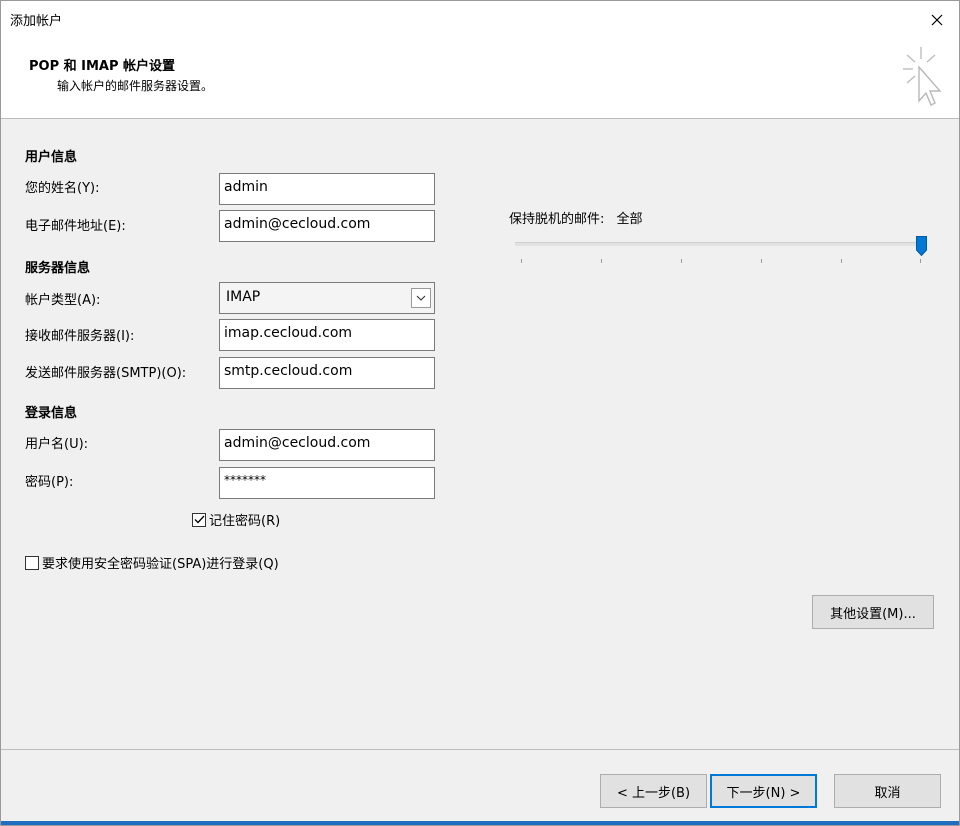  I want to click on username-label: 用户名(U):, so click(57, 444).